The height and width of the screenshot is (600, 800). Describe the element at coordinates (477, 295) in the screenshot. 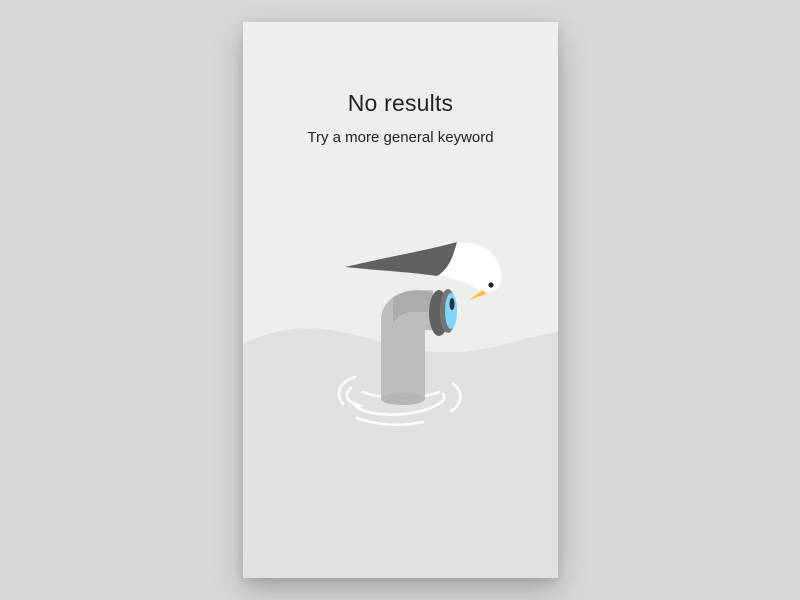

I see `seagull-beak` at that location.